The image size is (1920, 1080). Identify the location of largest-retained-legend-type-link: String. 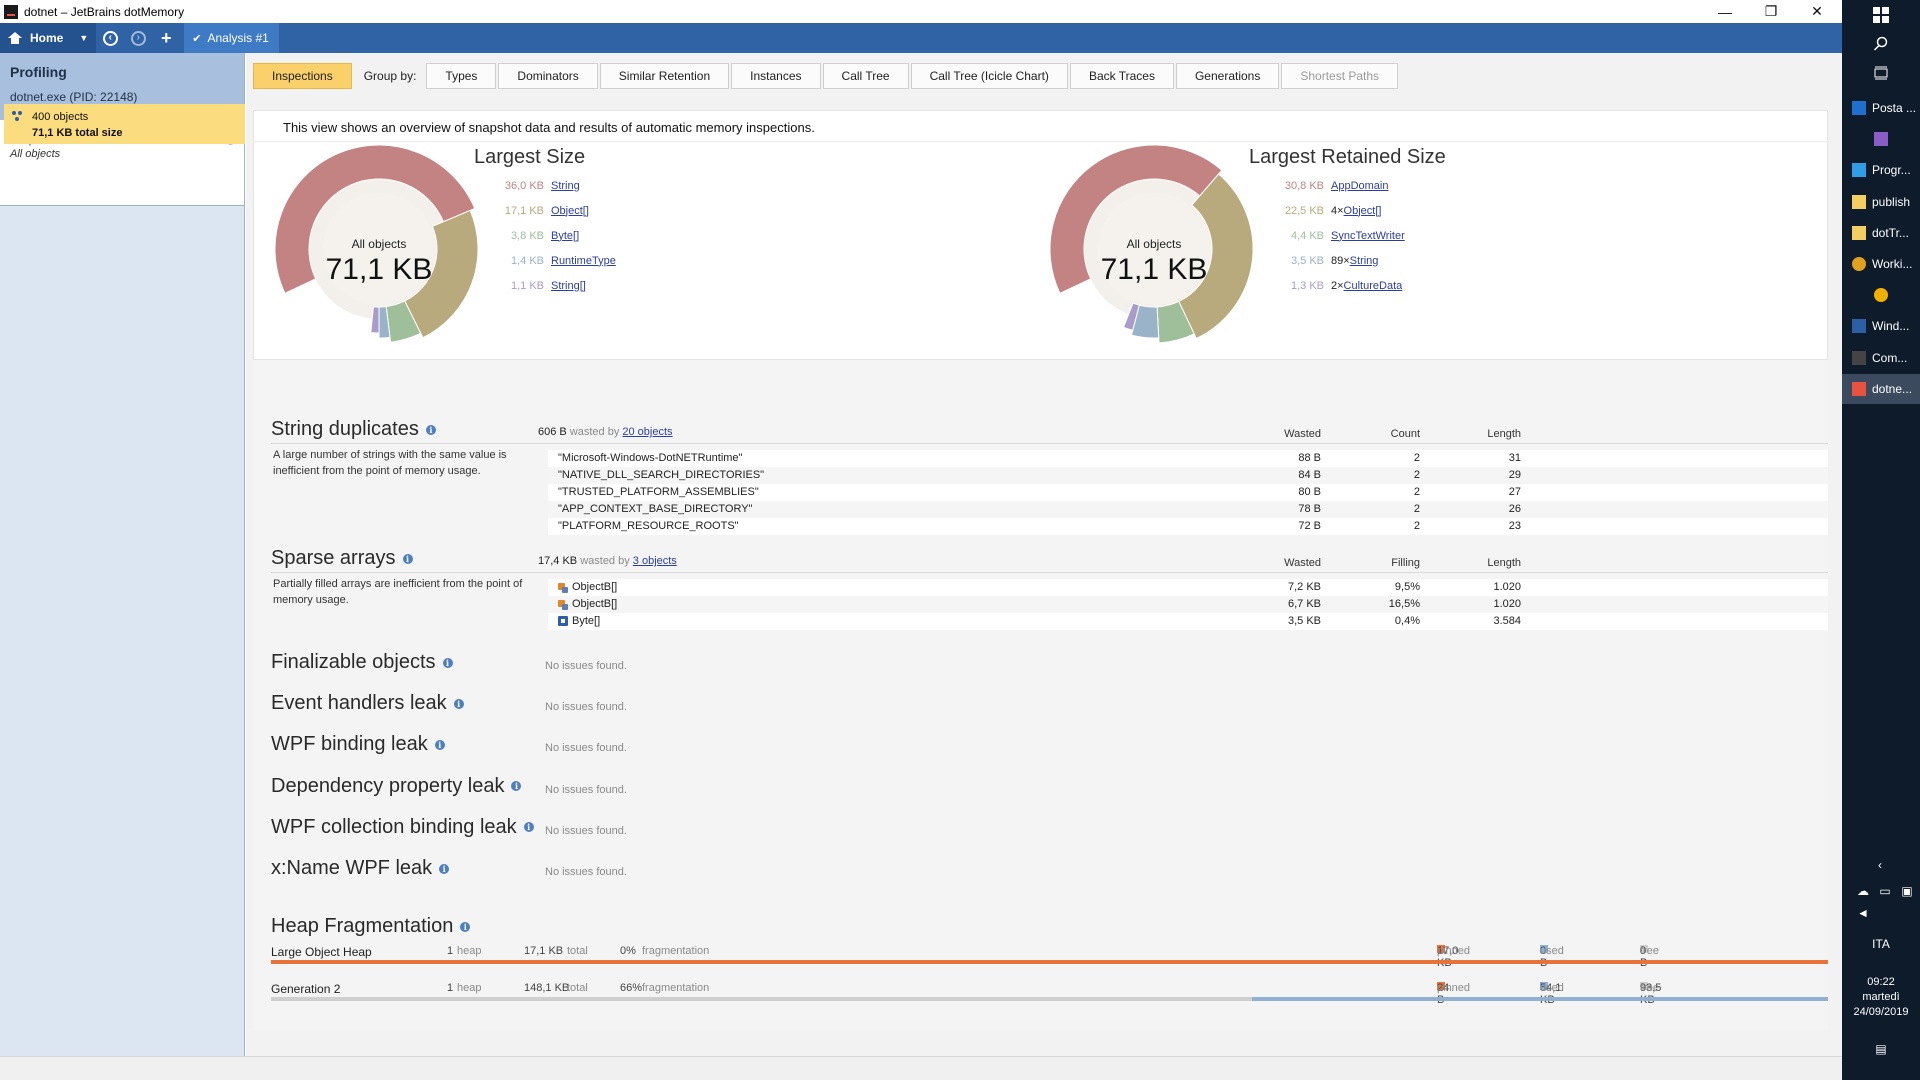
(1364, 261).